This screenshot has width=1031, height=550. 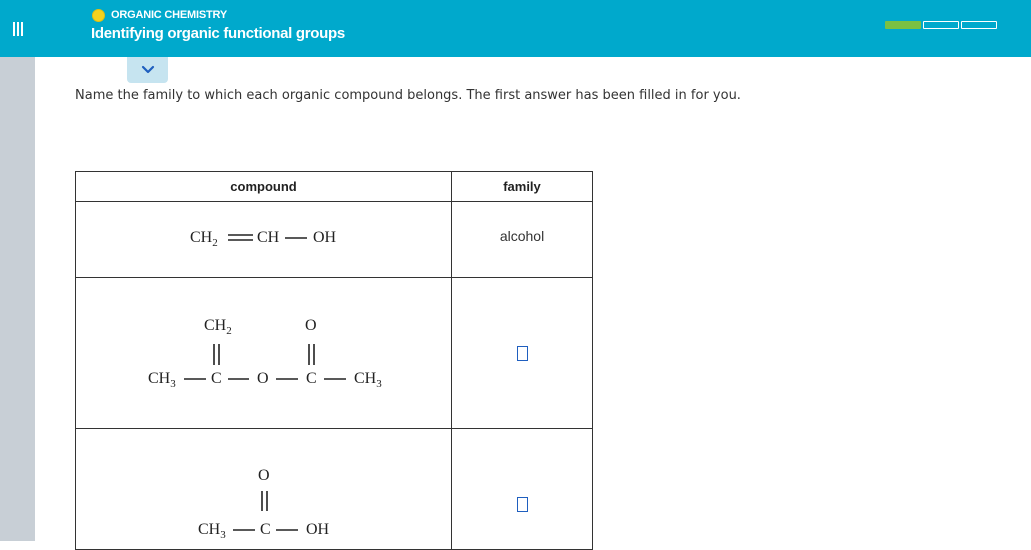 I want to click on table-row: CH2 O CH3 C O C CH3, so click(x=334, y=353).